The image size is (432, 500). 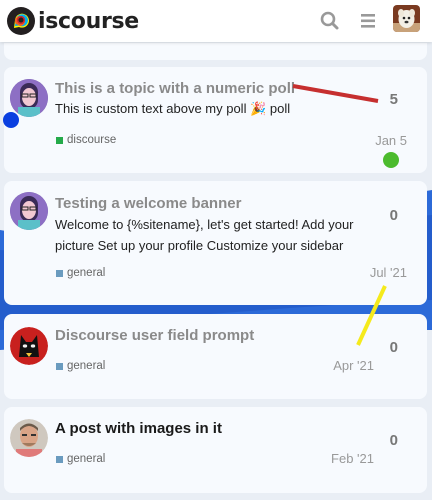 I want to click on blue-annotation-dot, so click(x=11, y=120).